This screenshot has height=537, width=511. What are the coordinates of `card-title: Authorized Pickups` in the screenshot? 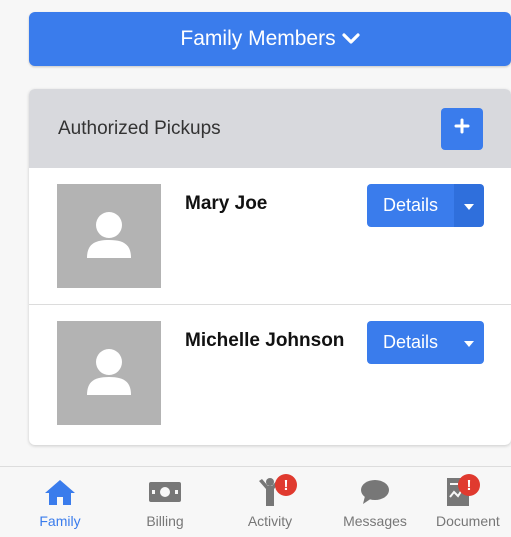 It's located at (139, 128).